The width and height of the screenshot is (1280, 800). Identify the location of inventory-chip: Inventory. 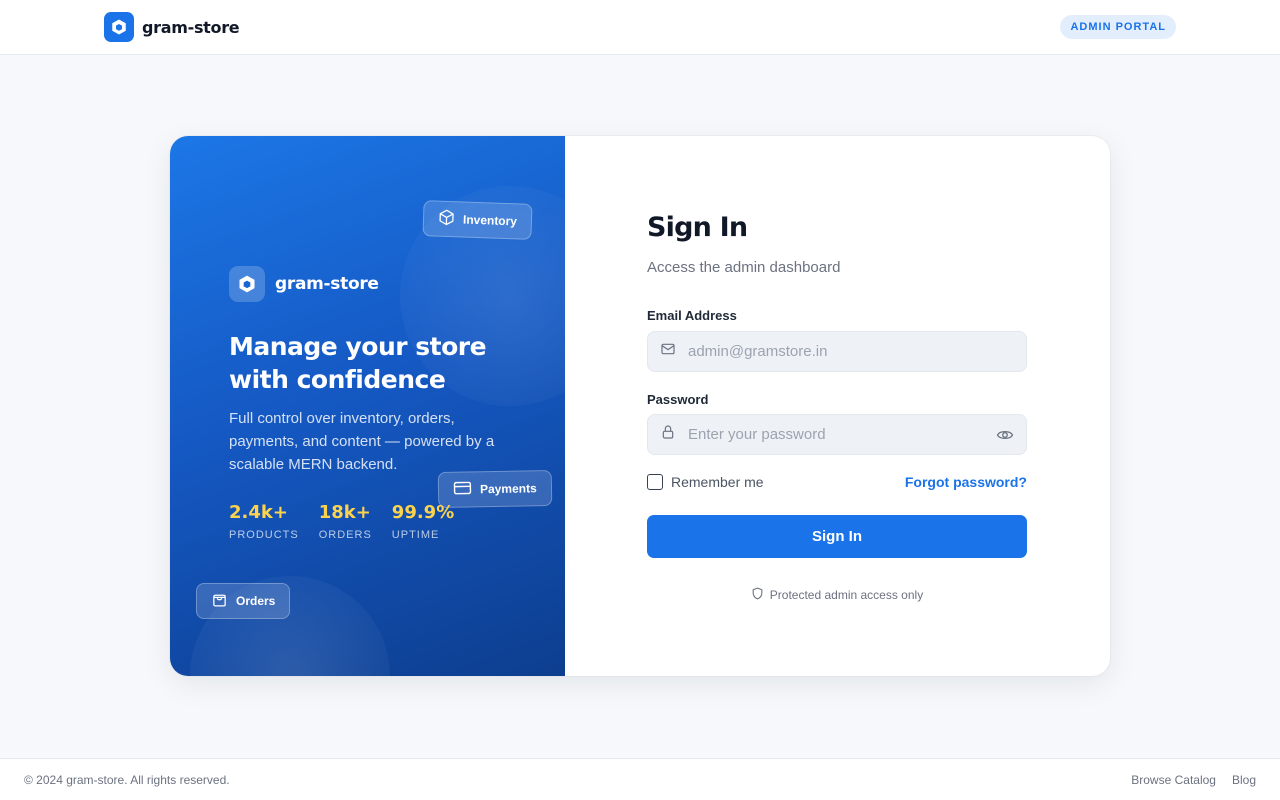
(477, 220).